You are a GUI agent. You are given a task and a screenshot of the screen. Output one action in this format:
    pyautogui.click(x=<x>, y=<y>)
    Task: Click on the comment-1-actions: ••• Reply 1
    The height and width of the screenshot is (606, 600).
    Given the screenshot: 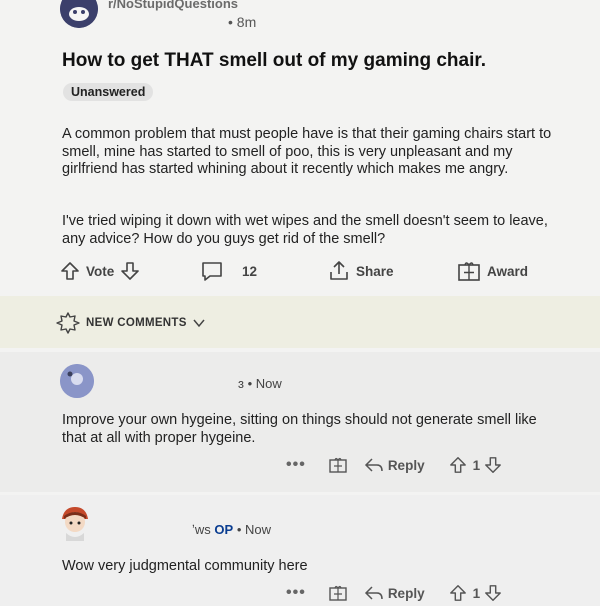 What is the action you would take?
    pyautogui.click(x=394, y=465)
    